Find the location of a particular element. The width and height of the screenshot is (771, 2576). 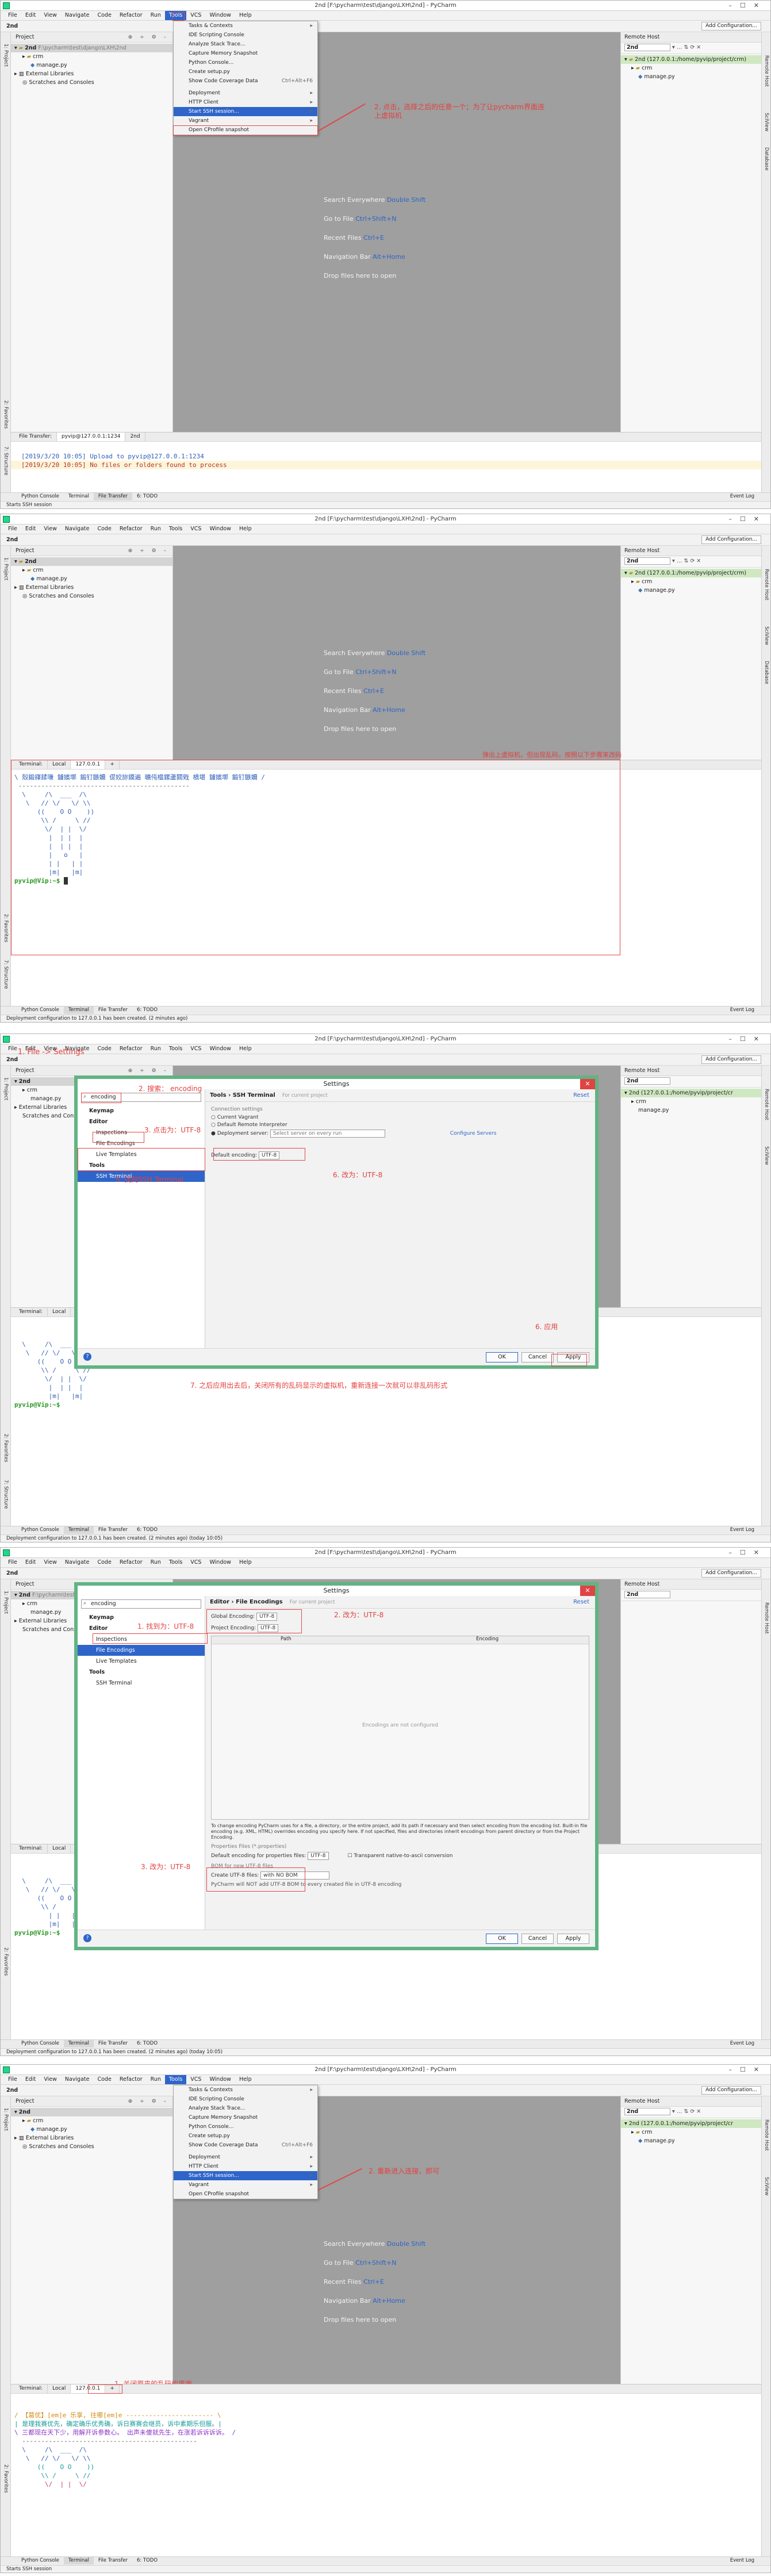

menu-code: Code is located at coordinates (104, 529).